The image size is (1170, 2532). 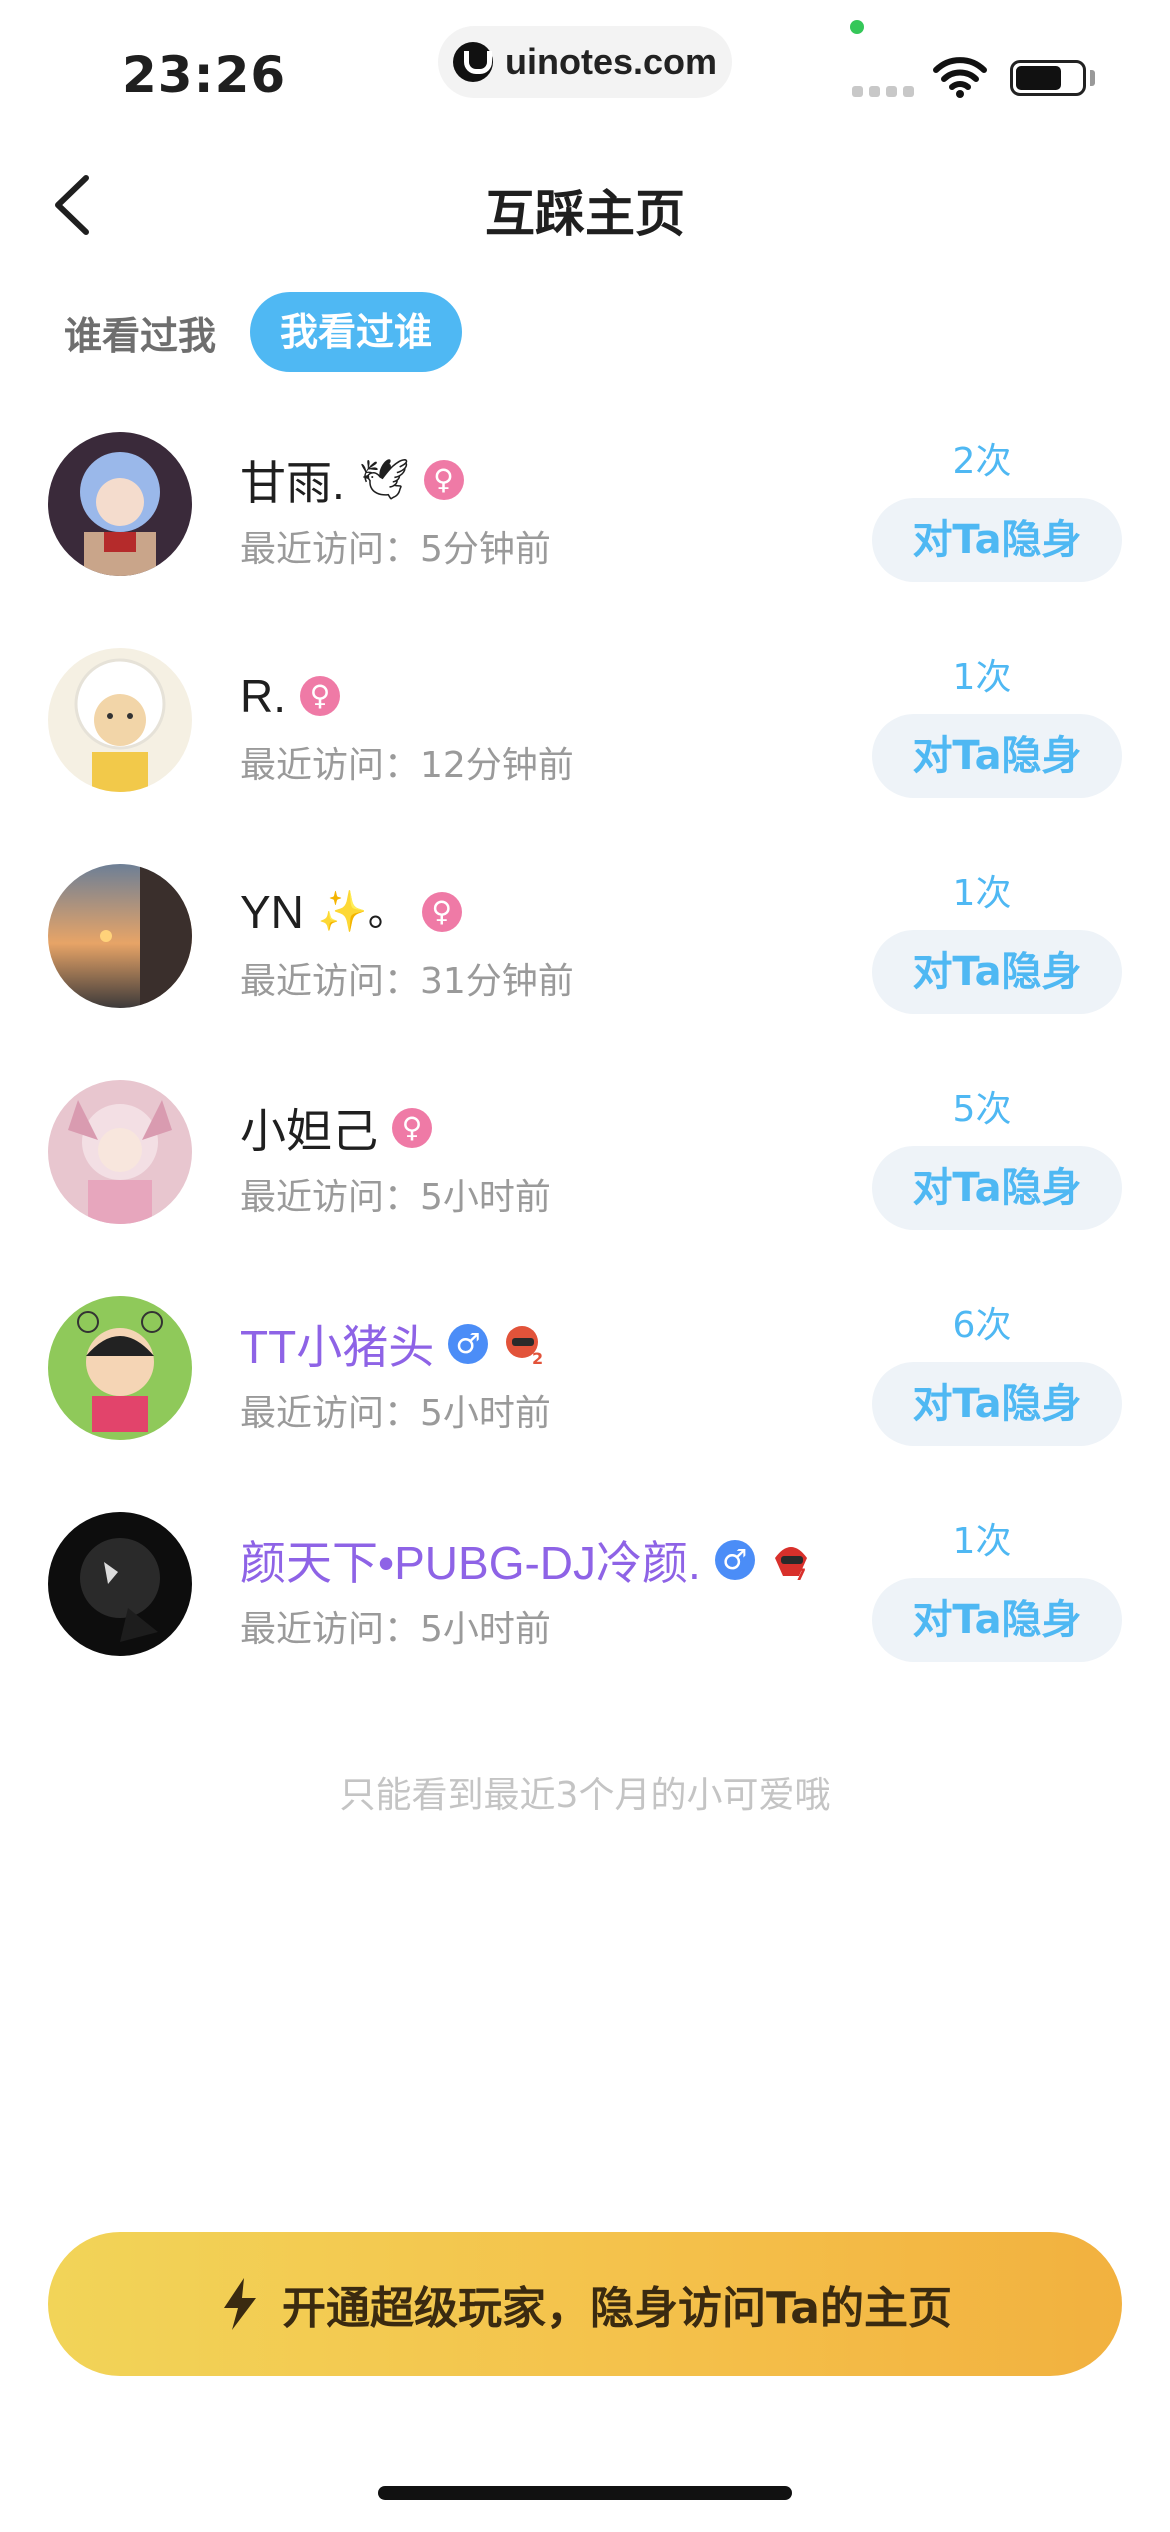 I want to click on status-bar: 23:26 uinotes.com, so click(x=585, y=65).